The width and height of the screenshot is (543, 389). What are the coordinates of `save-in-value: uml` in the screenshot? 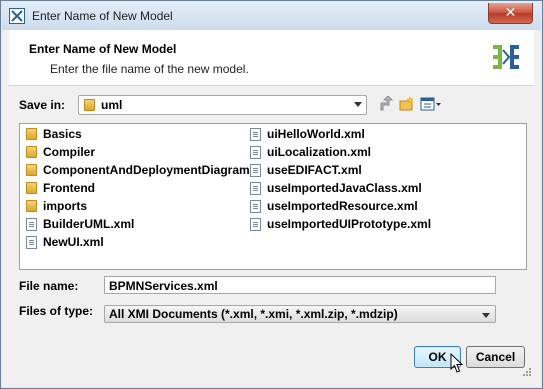 It's located at (112, 105).